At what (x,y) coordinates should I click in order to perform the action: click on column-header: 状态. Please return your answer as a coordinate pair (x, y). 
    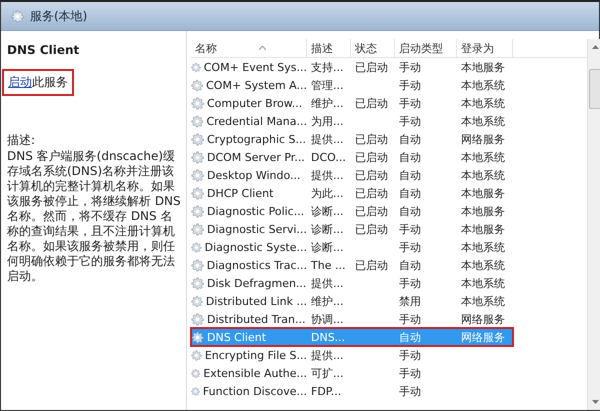
    Looking at the image, I should click on (373, 48).